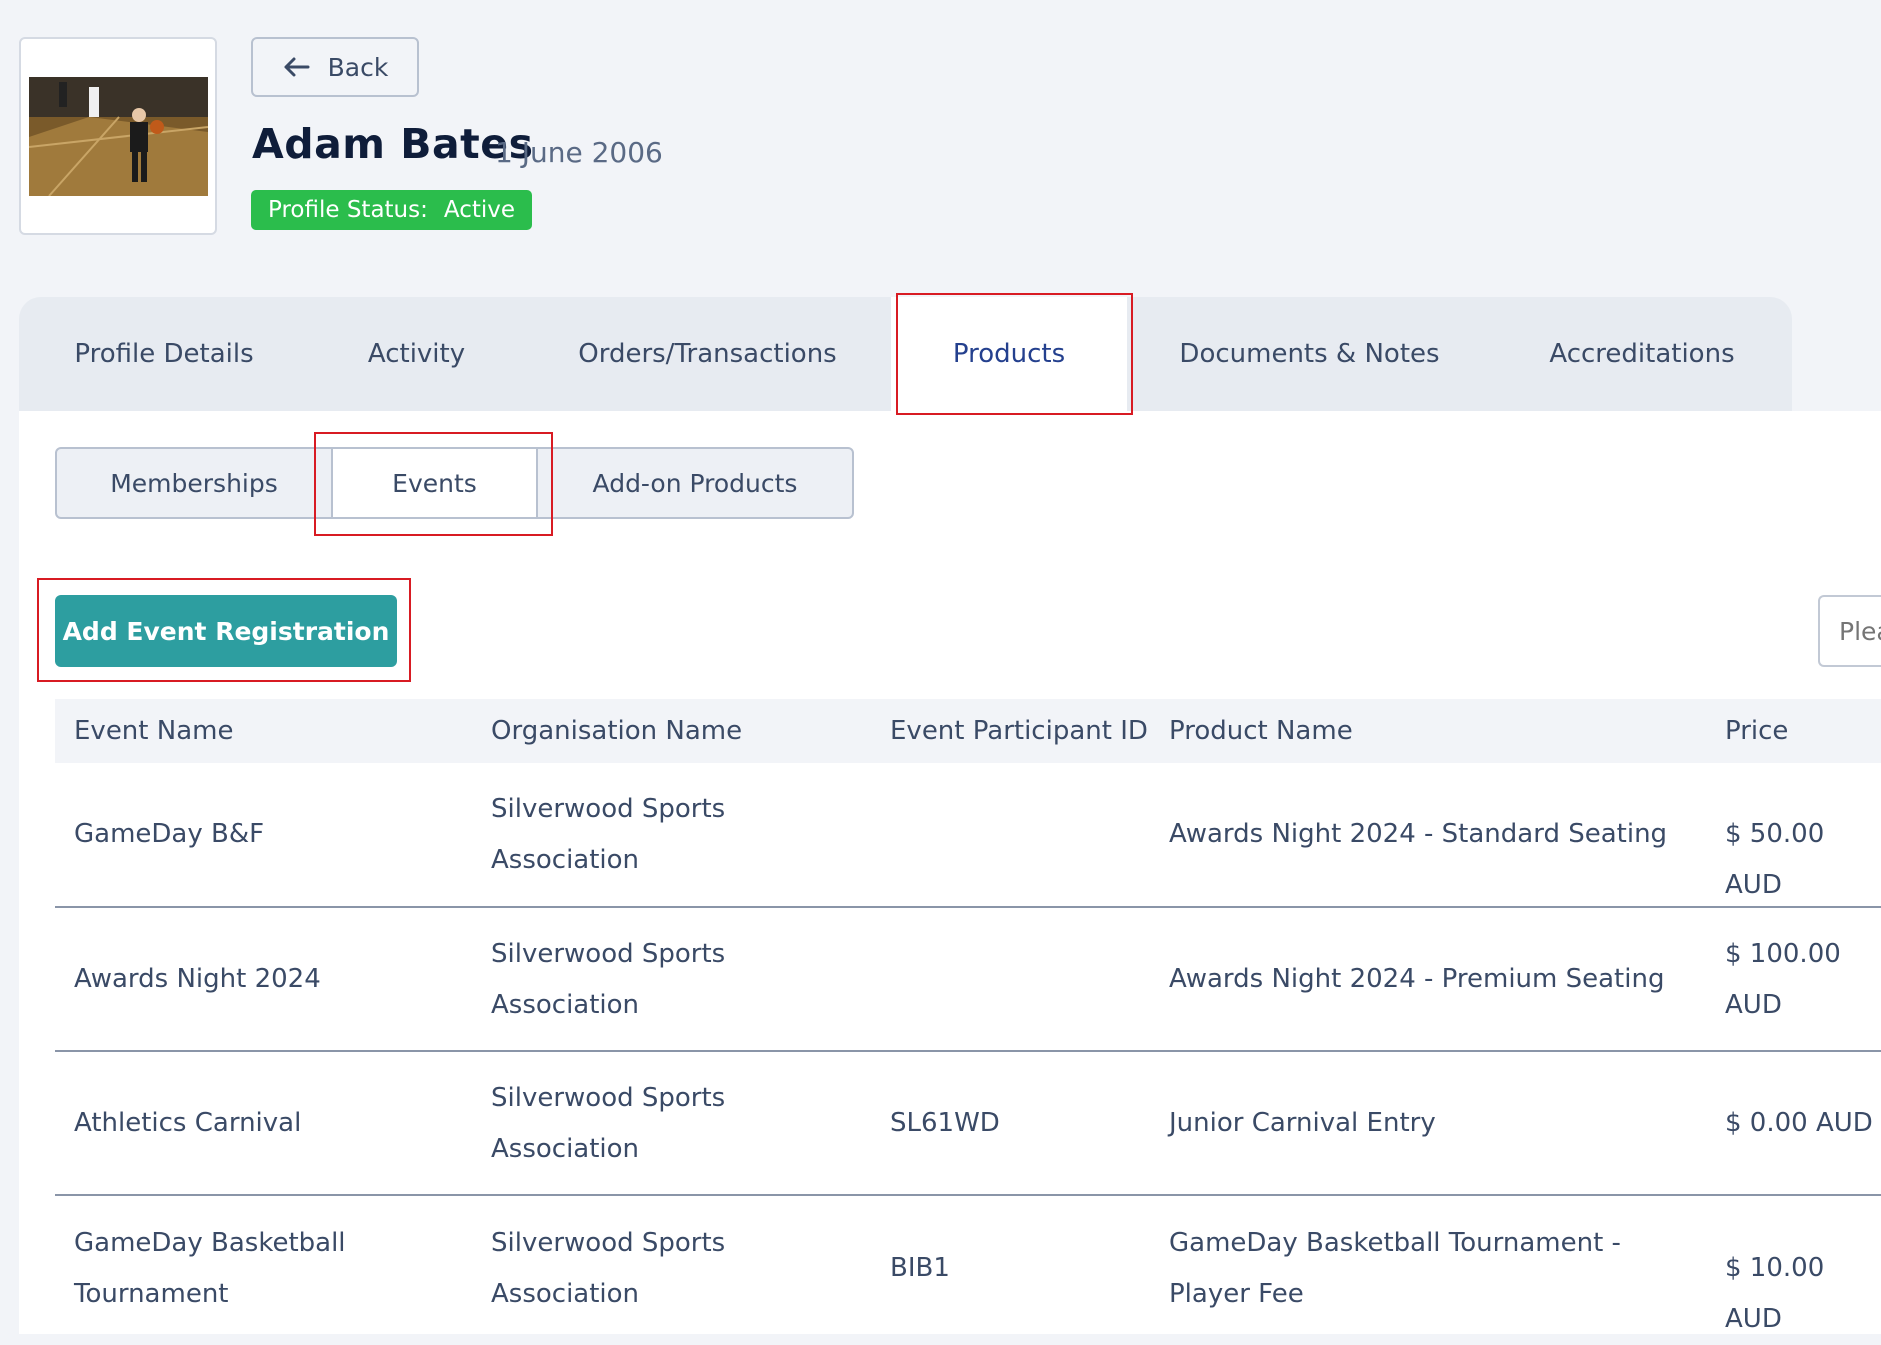  What do you see at coordinates (118, 136) in the screenshot?
I see `profile-photo` at bounding box center [118, 136].